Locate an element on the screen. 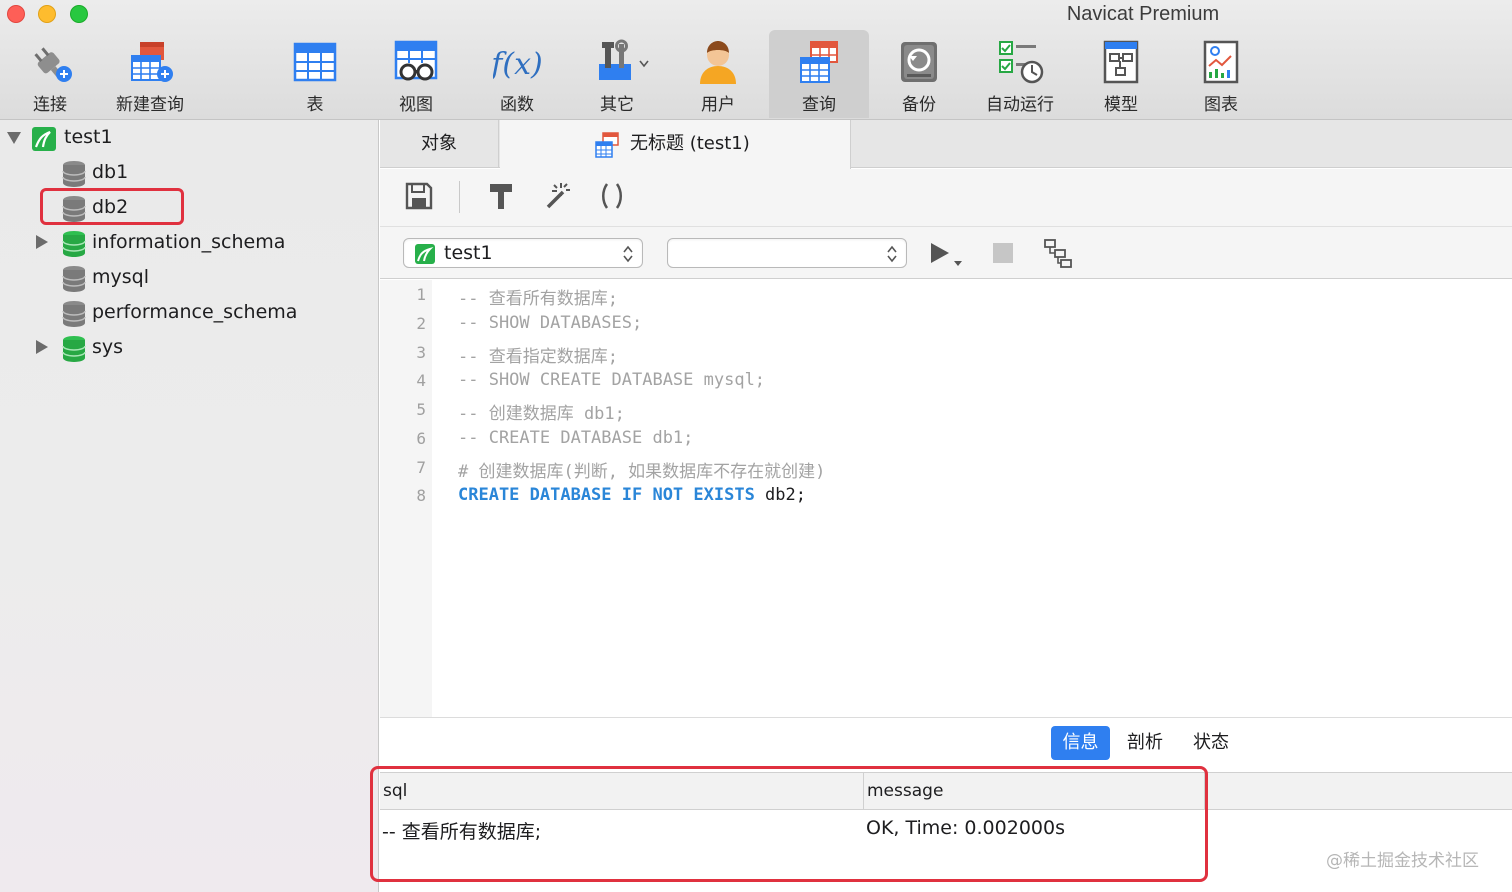  connection-bar: test1 is located at coordinates (946, 253).